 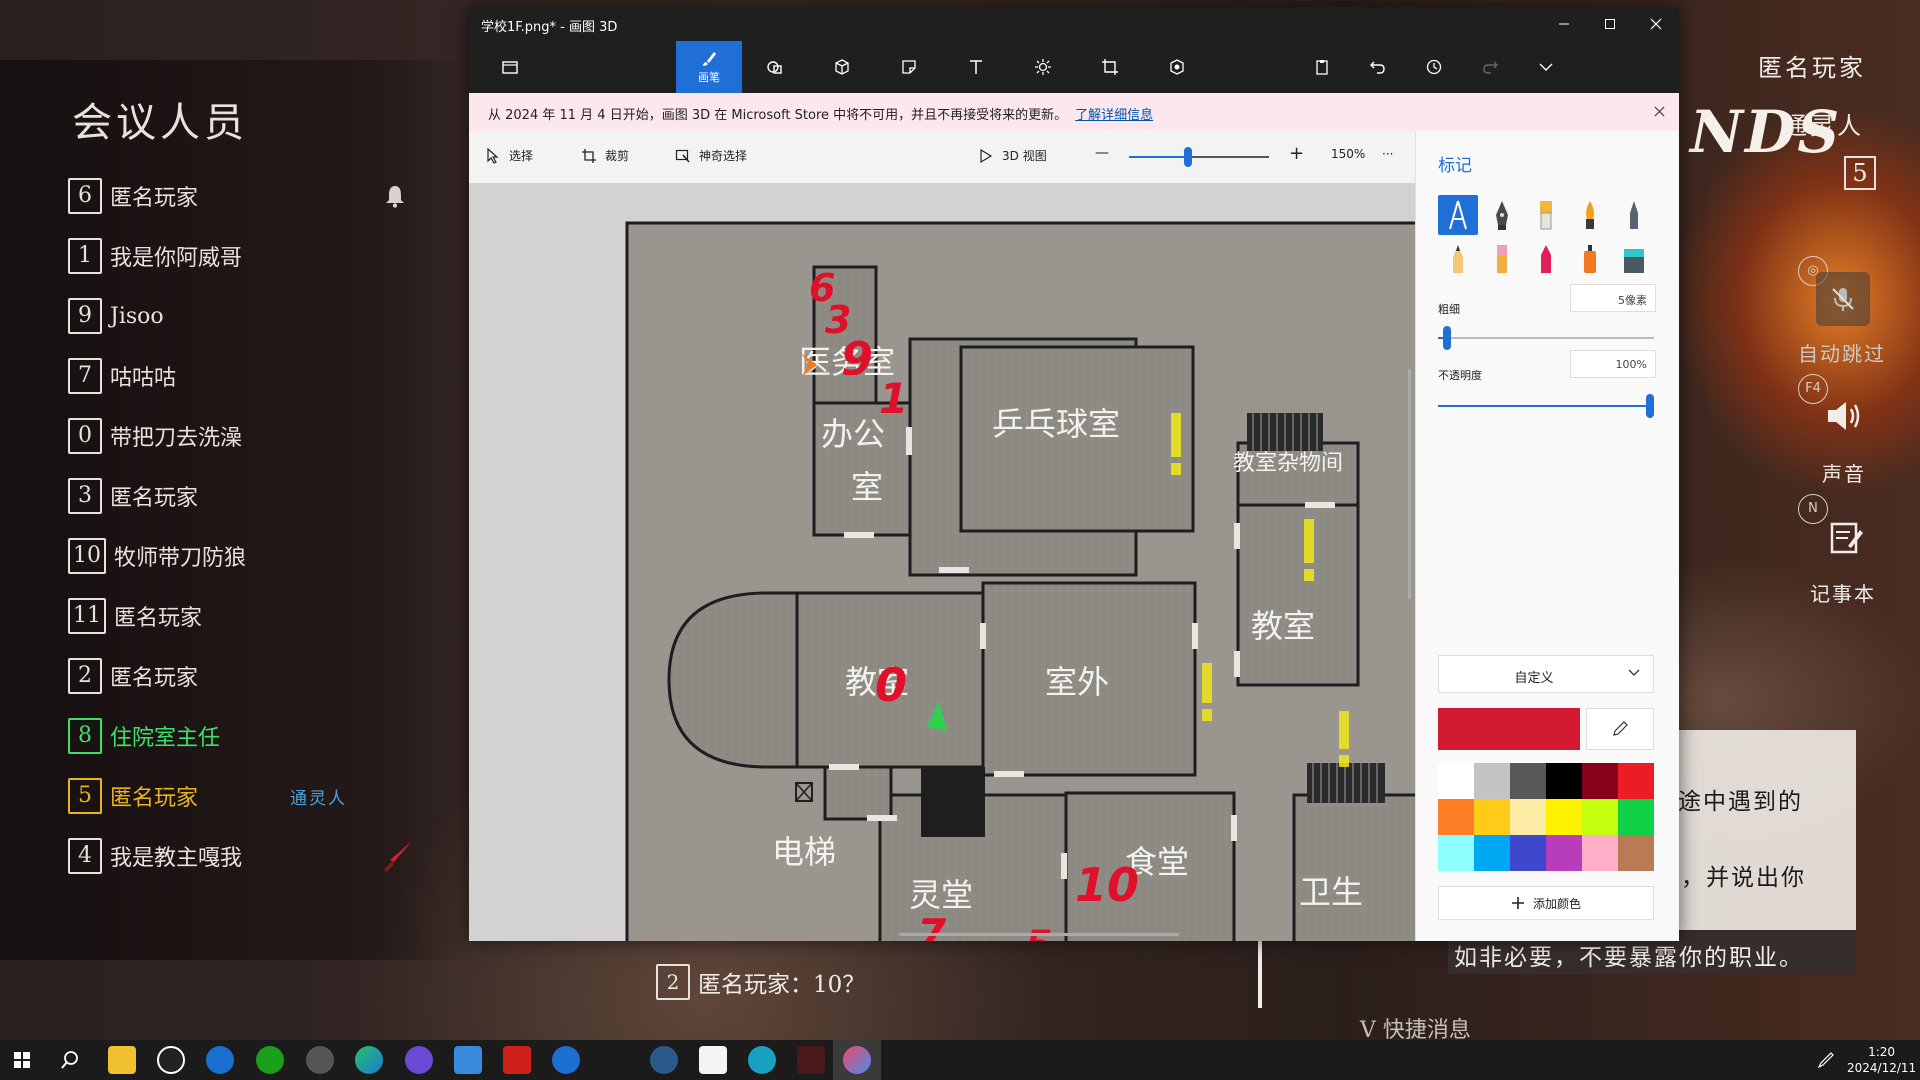 What do you see at coordinates (468, 1060) in the screenshot?
I see `feishu-icon` at bounding box center [468, 1060].